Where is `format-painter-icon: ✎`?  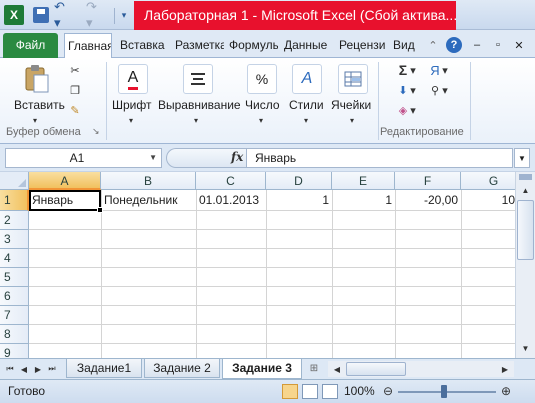 format-painter-icon: ✎ is located at coordinates (75, 110).